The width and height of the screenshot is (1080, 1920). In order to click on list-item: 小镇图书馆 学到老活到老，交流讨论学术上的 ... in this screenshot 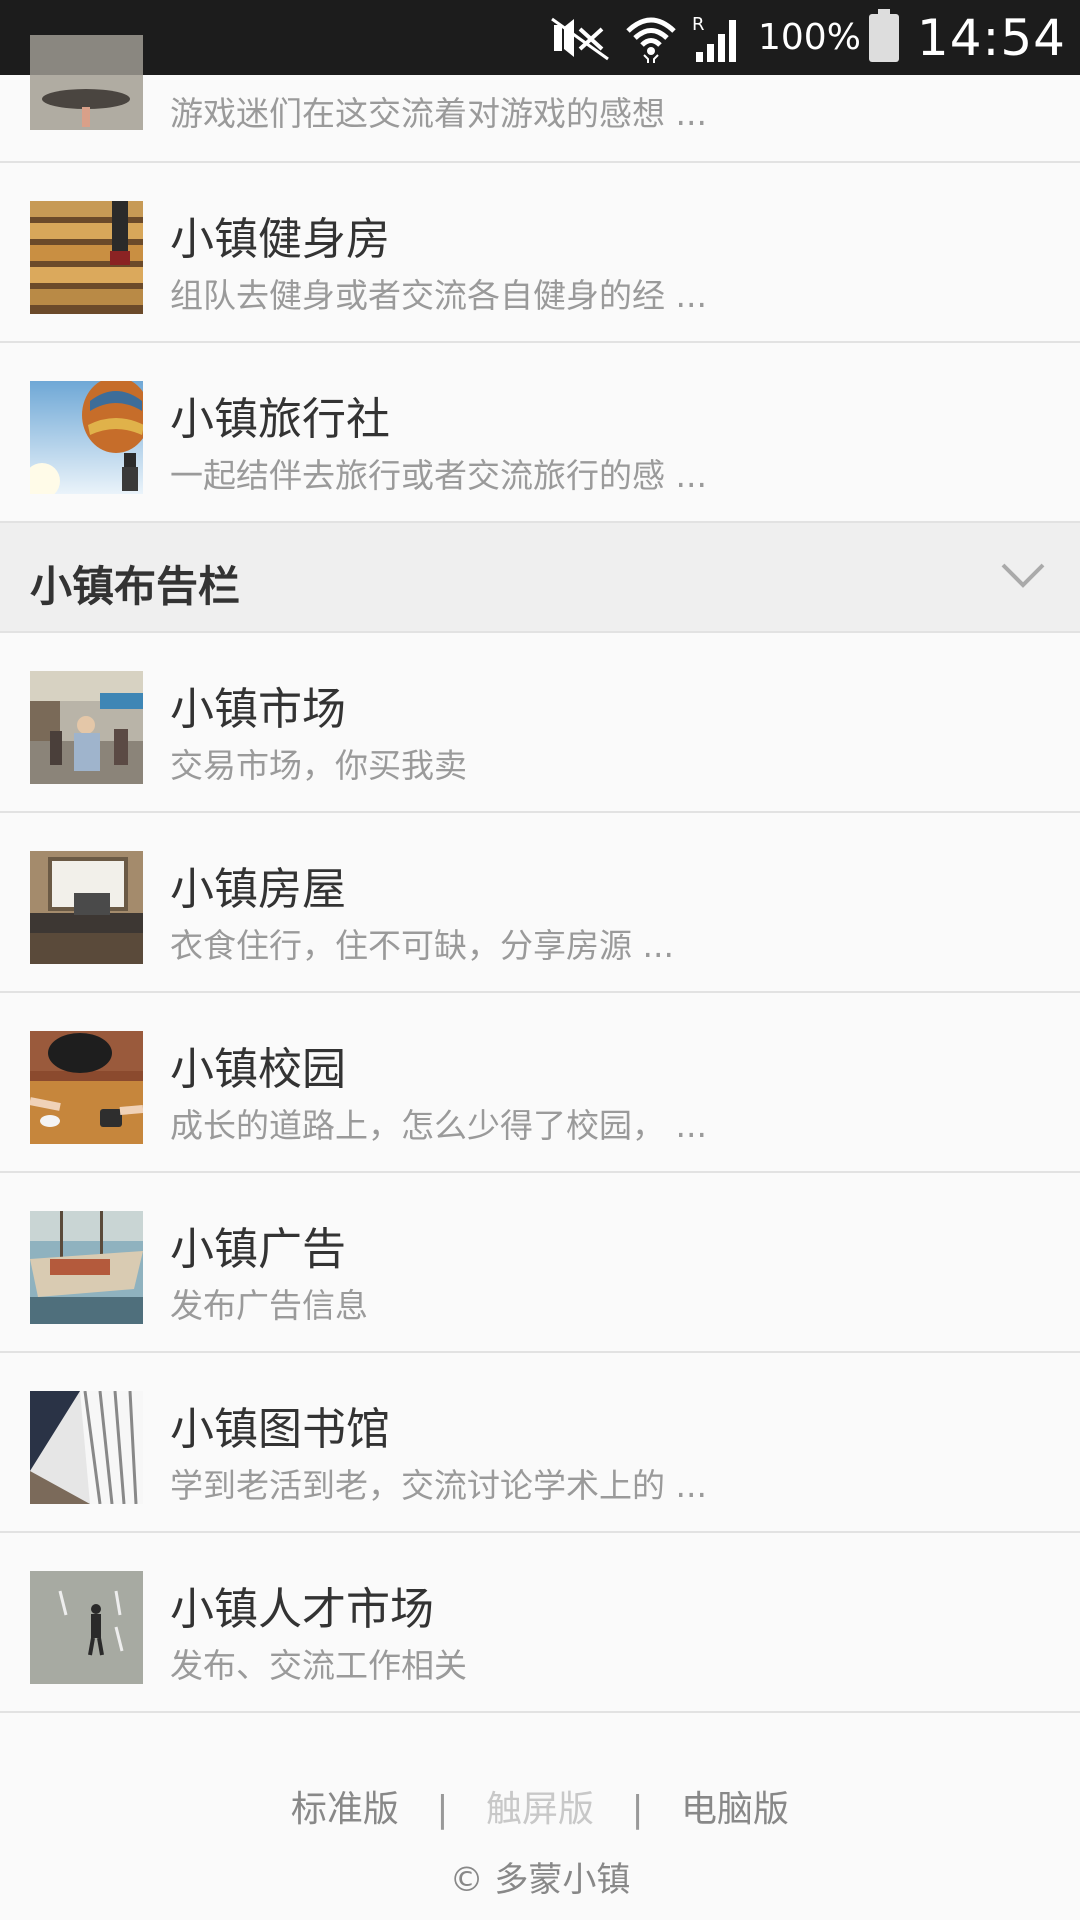, I will do `click(540, 1443)`.